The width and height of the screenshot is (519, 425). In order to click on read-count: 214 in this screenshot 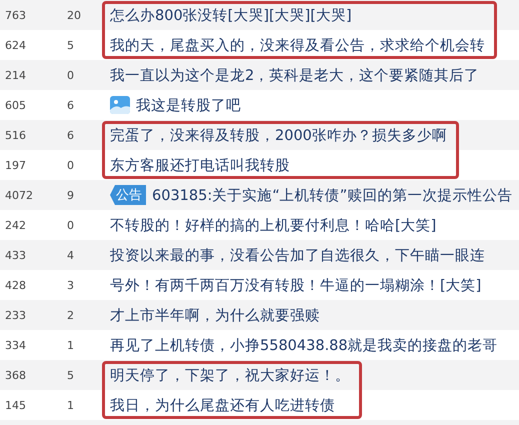, I will do `click(15, 75)`.